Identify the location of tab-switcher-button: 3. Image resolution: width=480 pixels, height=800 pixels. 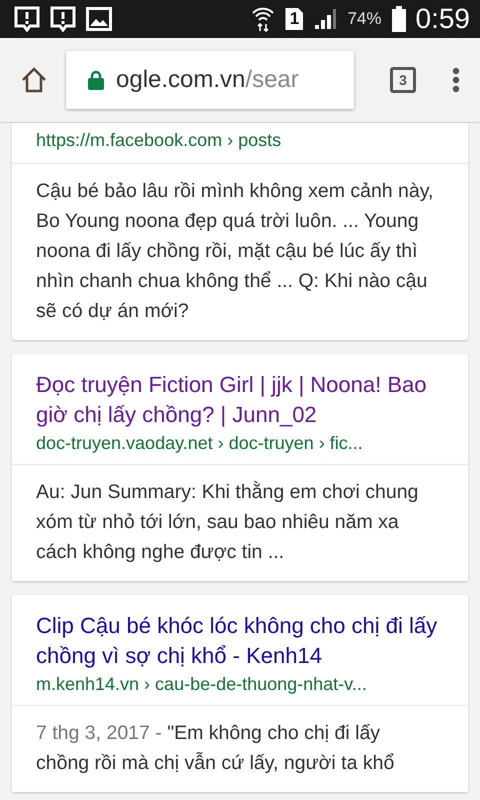
(403, 80).